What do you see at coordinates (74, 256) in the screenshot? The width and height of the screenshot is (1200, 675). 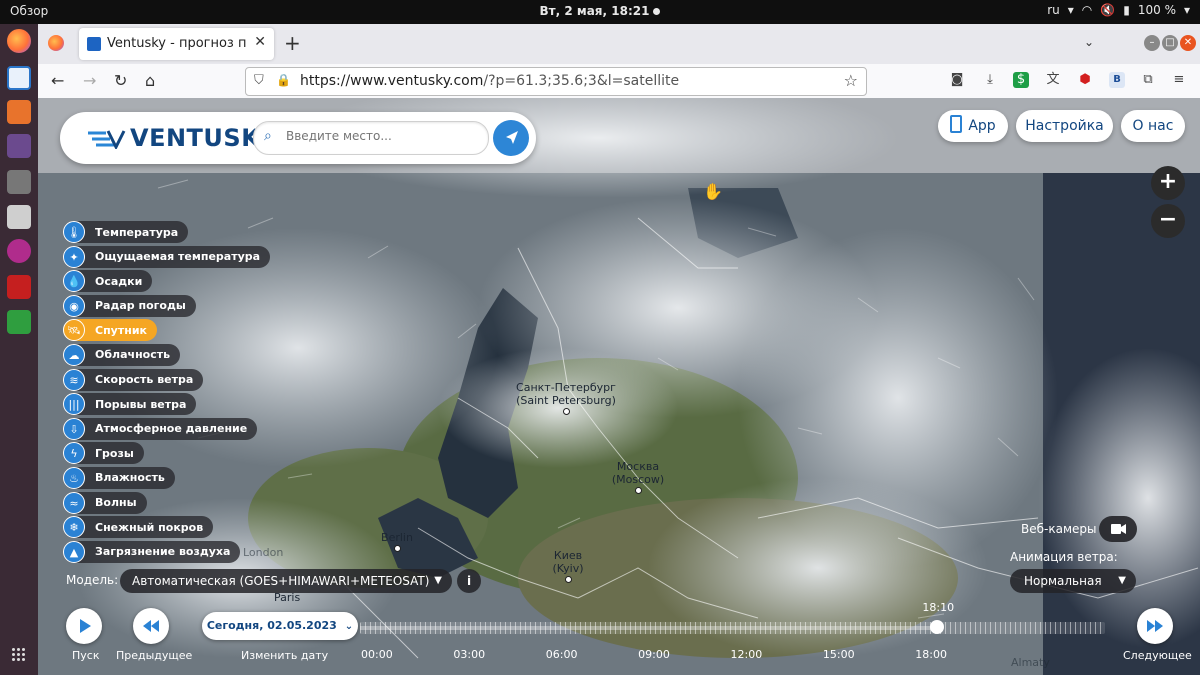 I see `feels-like-icon: ✦` at bounding box center [74, 256].